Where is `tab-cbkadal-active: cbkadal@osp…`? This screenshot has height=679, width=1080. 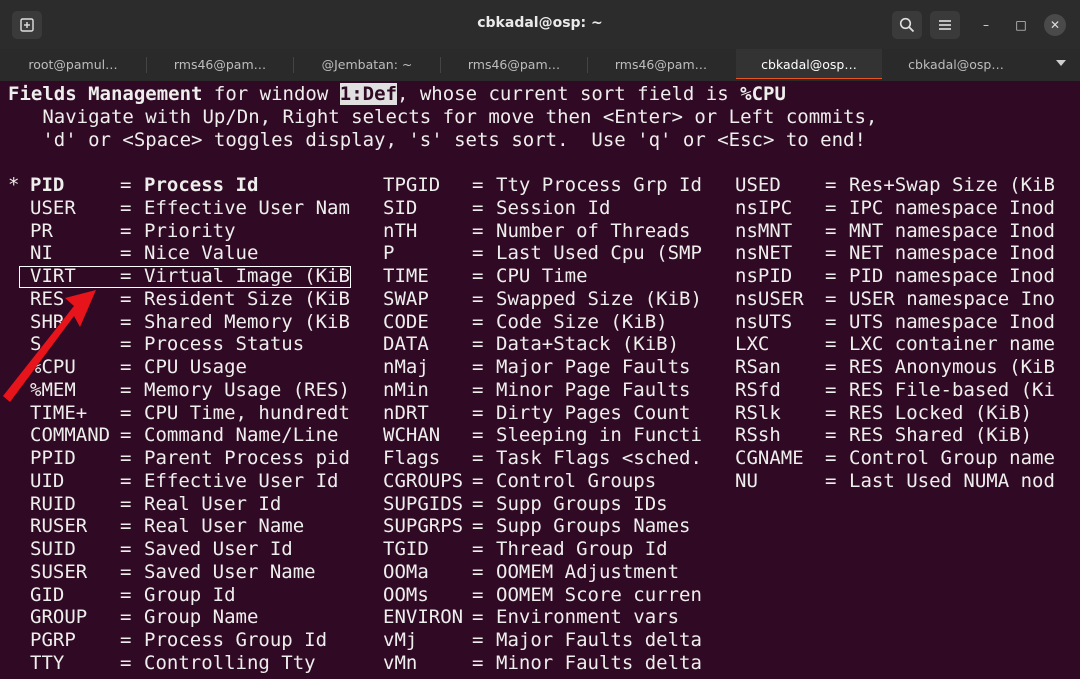
tab-cbkadal-active: cbkadal@osp… is located at coordinates (809, 64).